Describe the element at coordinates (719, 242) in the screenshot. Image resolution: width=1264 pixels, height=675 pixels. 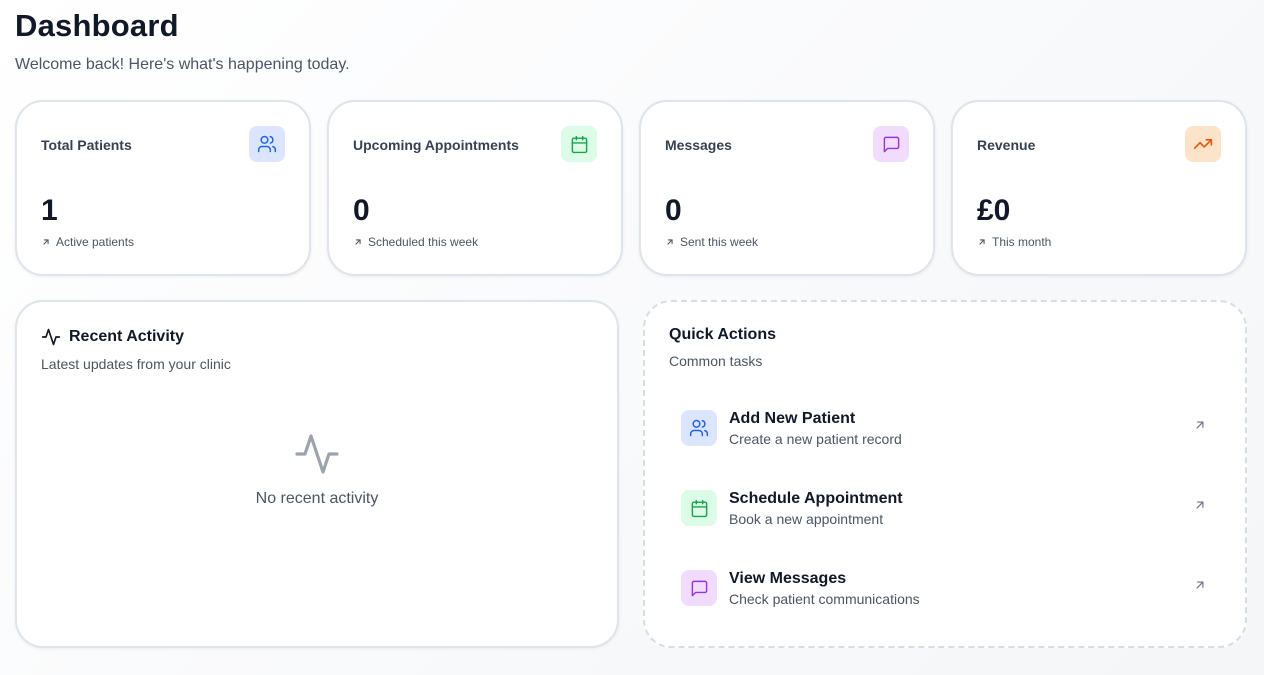
I see `stat-subtext-label: Sent this week` at that location.